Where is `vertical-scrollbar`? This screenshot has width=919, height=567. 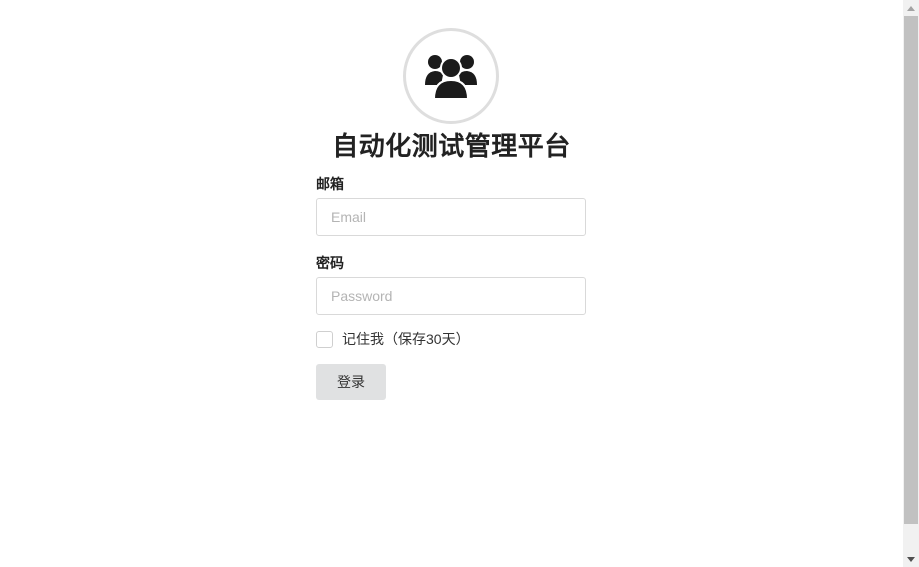 vertical-scrollbar is located at coordinates (911, 283).